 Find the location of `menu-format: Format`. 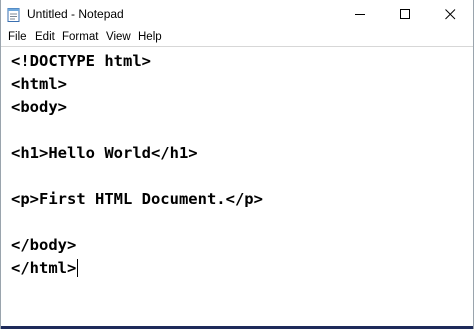

menu-format: Format is located at coordinates (80, 37).